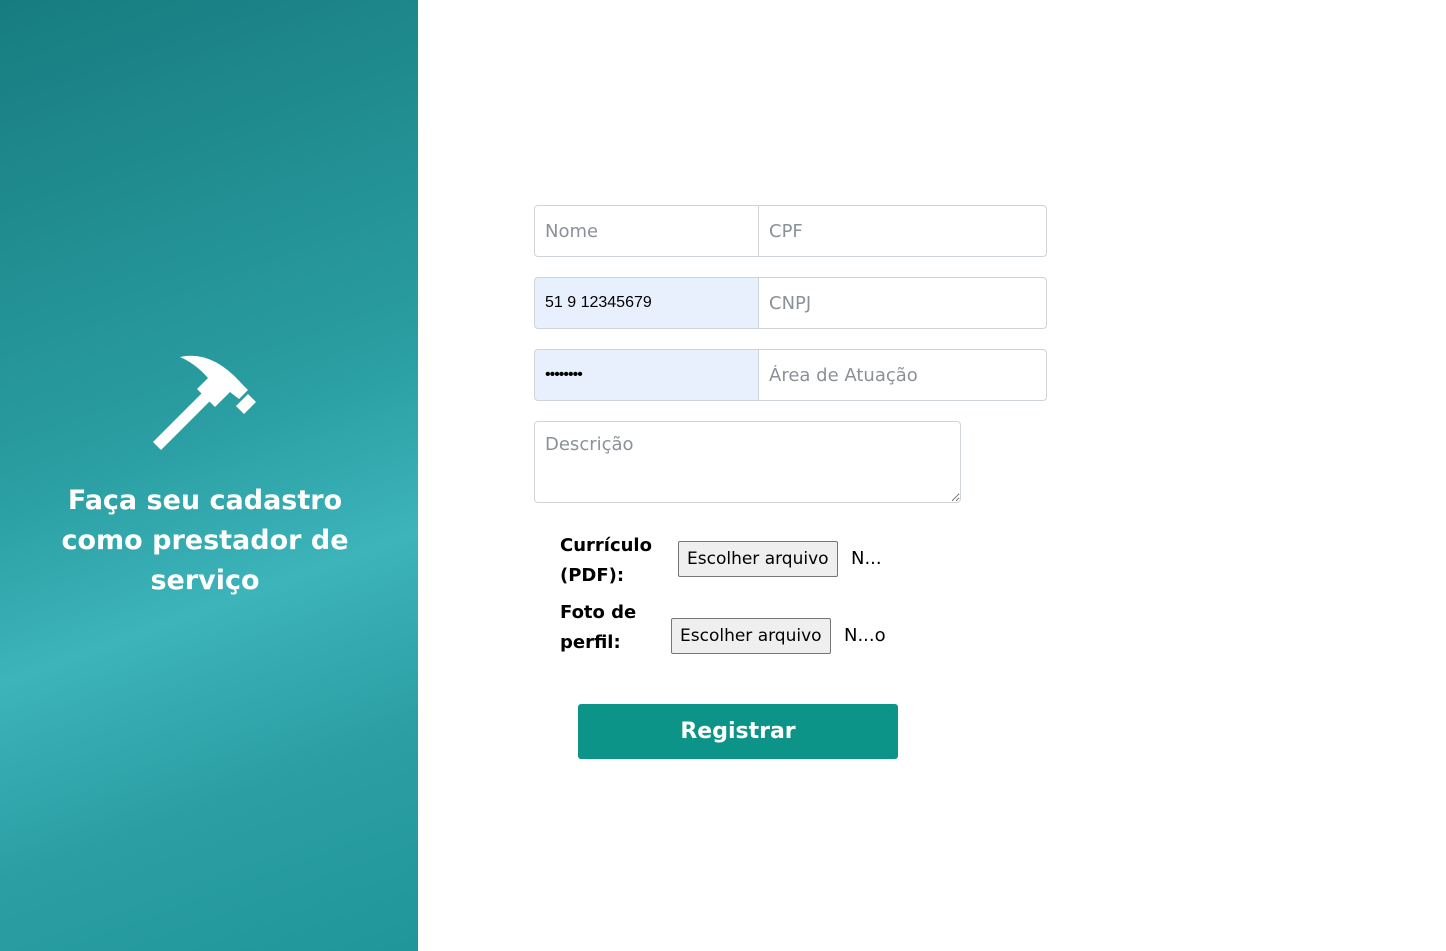  I want to click on descricao-textarea, so click(747, 462).